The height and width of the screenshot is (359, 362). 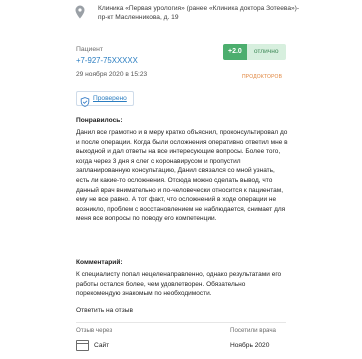 What do you see at coordinates (235, 52) in the screenshot?
I see `rating-value: +2.0` at bounding box center [235, 52].